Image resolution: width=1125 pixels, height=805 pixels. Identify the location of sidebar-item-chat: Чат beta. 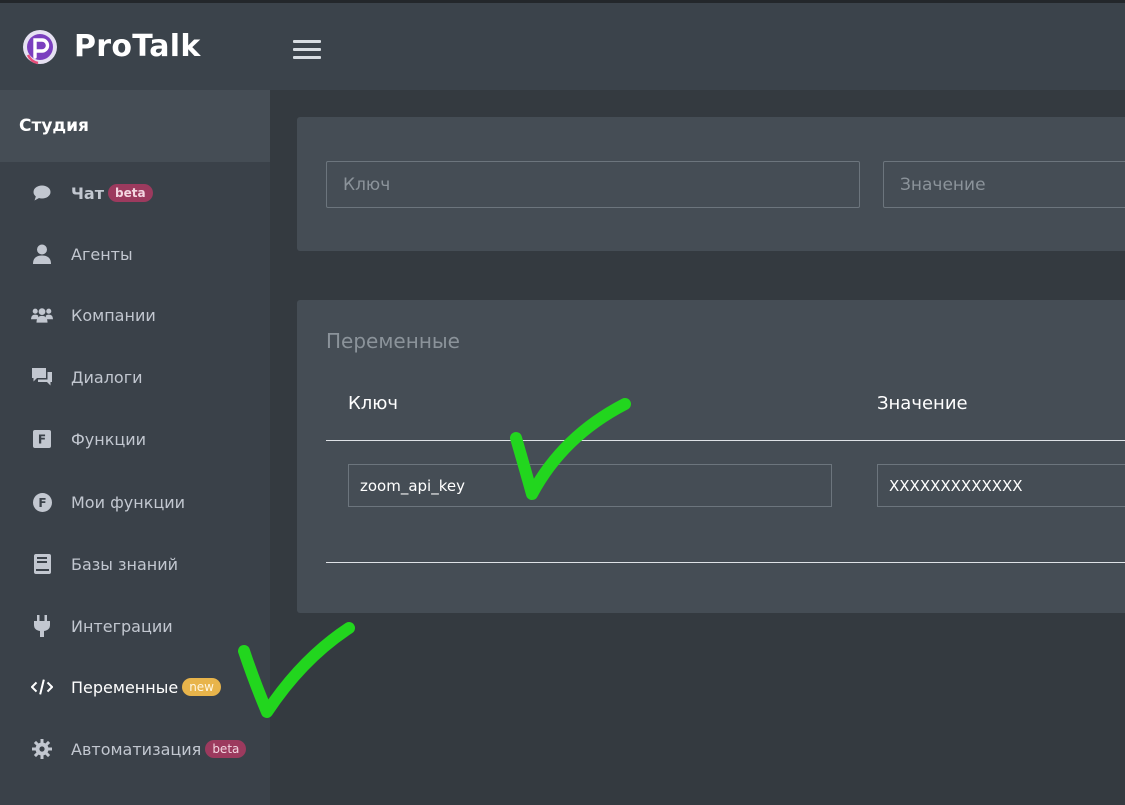
(135, 193).